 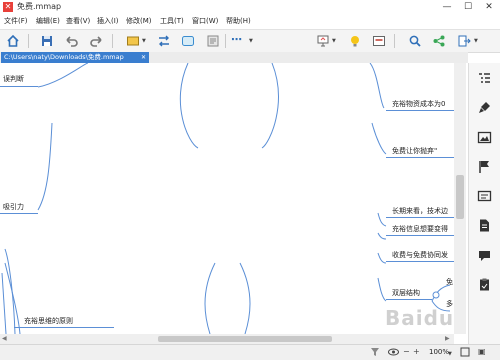 I want to click on toolbar: ▼ ⋯ ▼ ▼ ▼, so click(x=250, y=41).